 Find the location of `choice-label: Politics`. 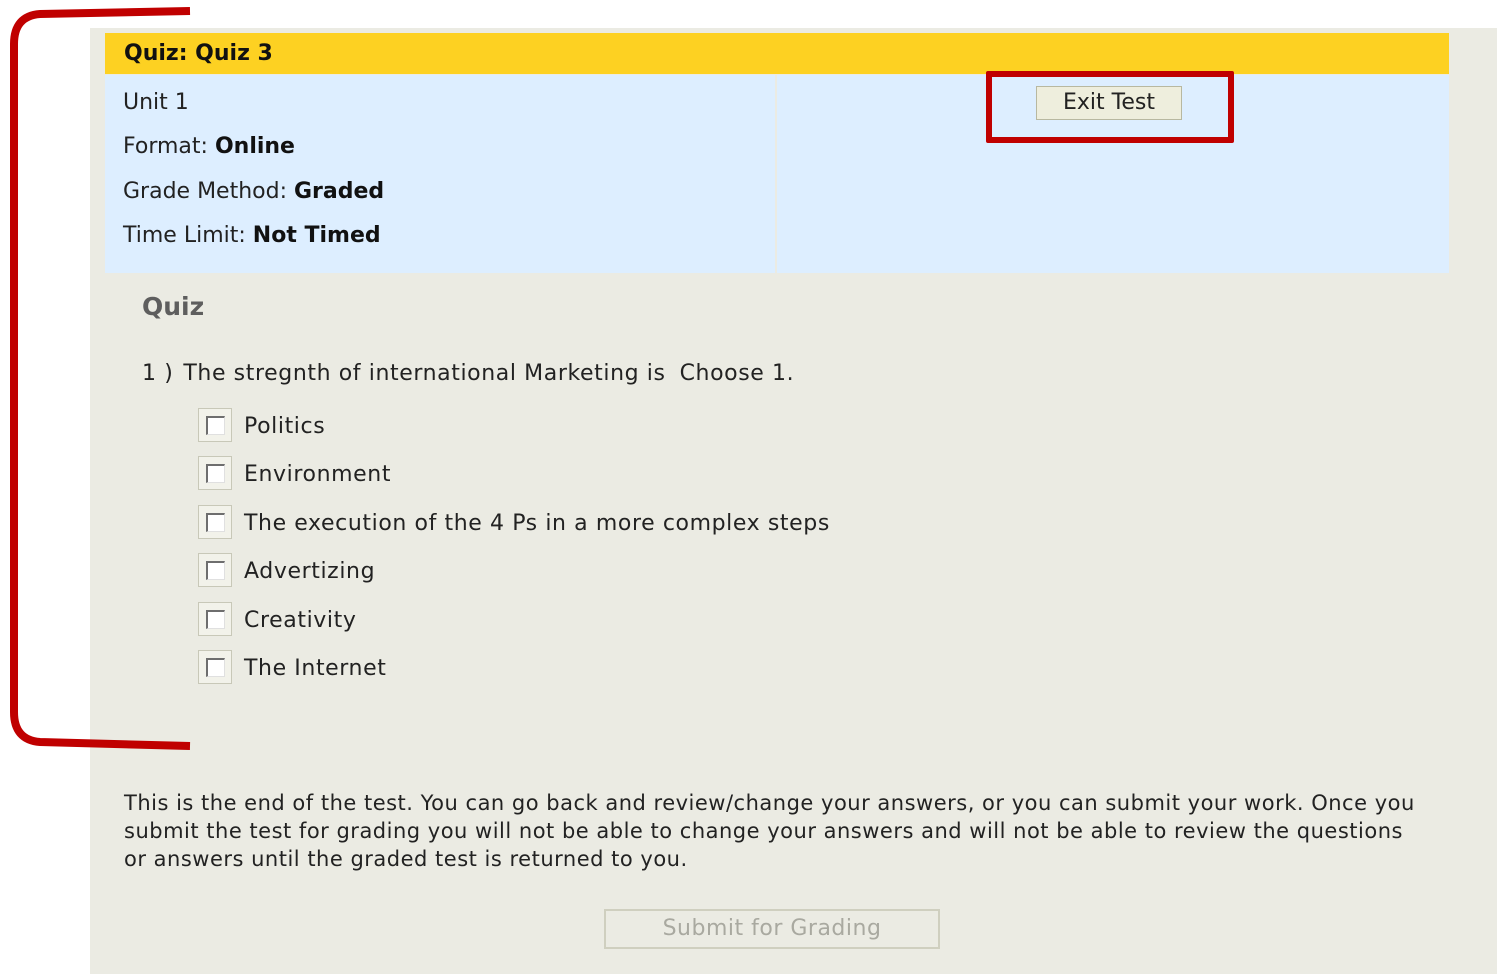

choice-label: Politics is located at coordinates (284, 426).